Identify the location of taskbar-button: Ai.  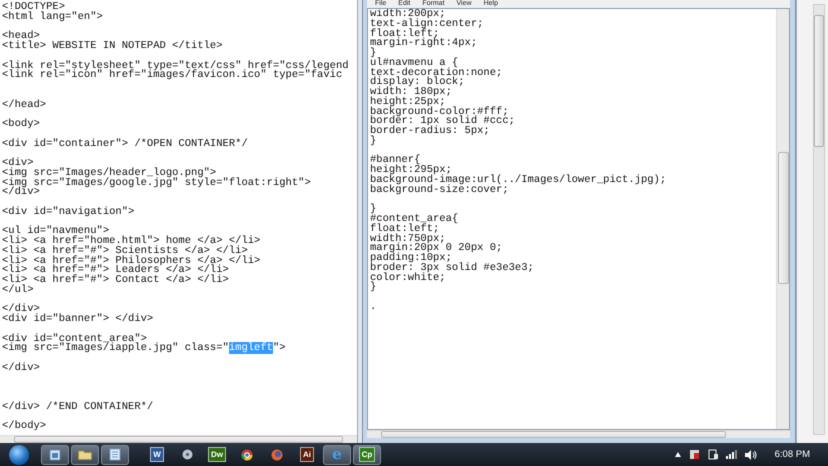
(307, 454).